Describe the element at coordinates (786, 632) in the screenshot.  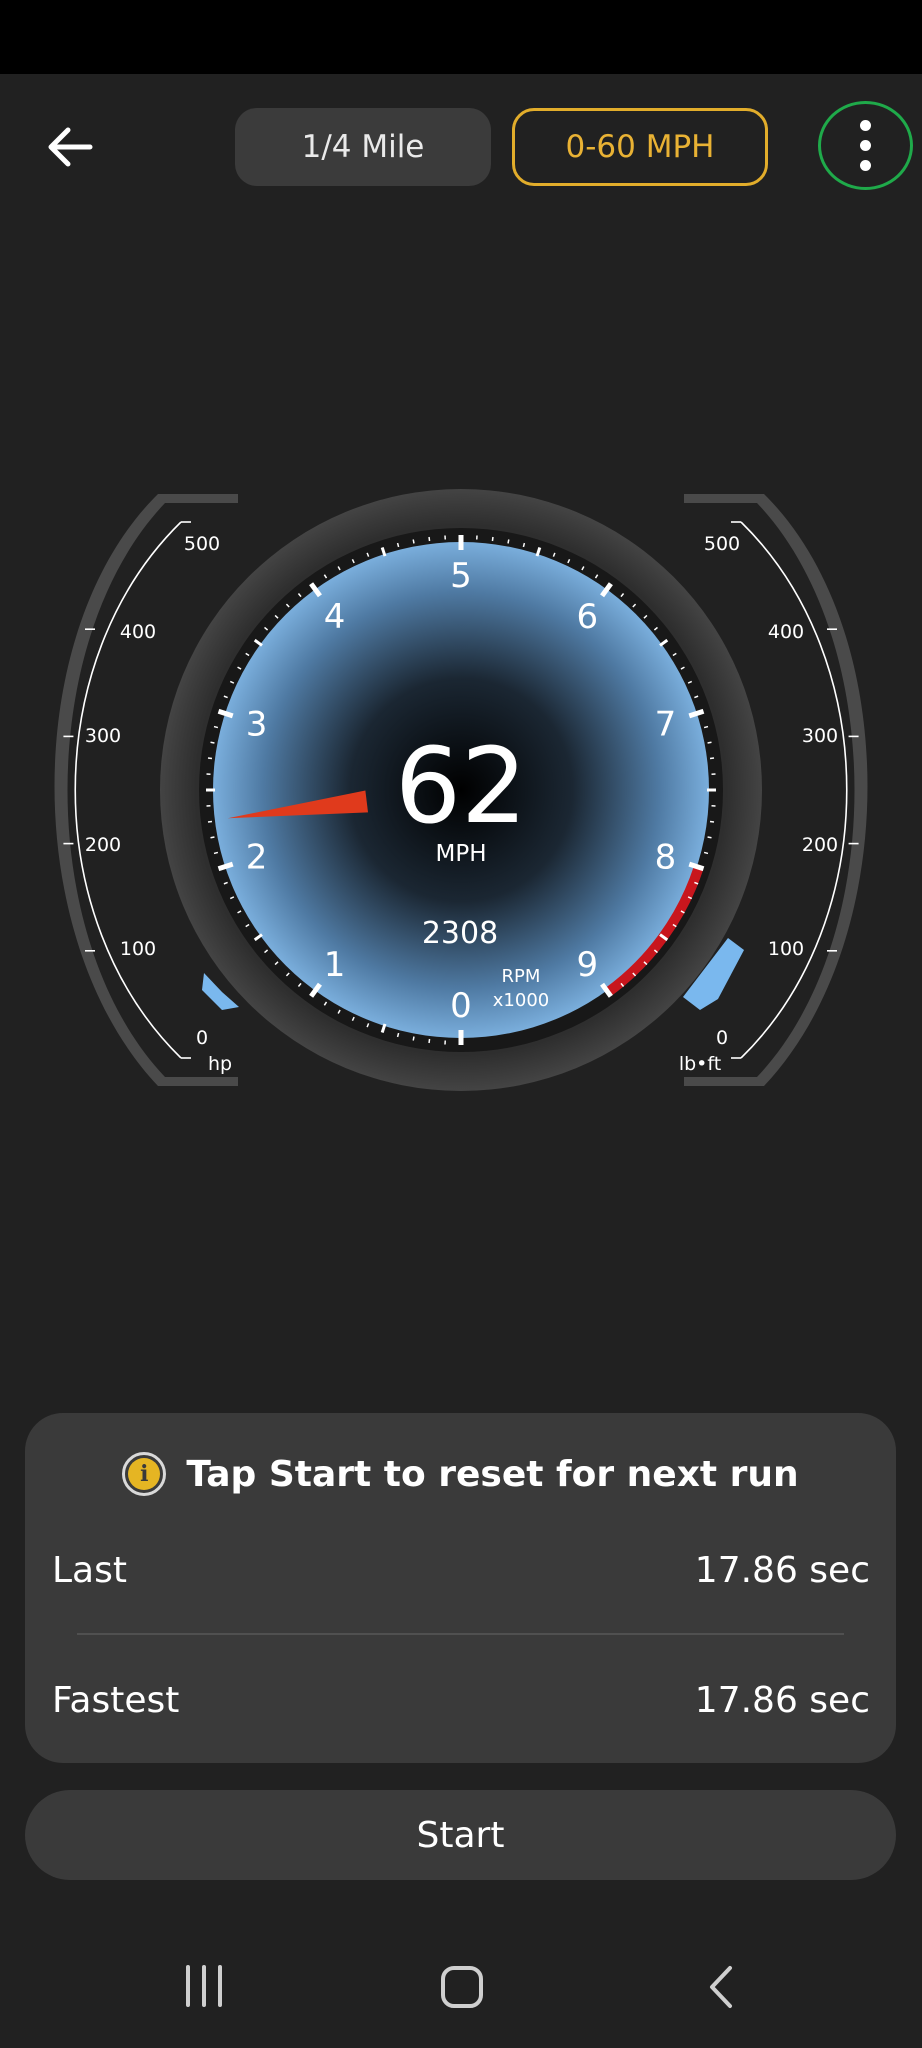
I see `torque-label-400: 400` at that location.